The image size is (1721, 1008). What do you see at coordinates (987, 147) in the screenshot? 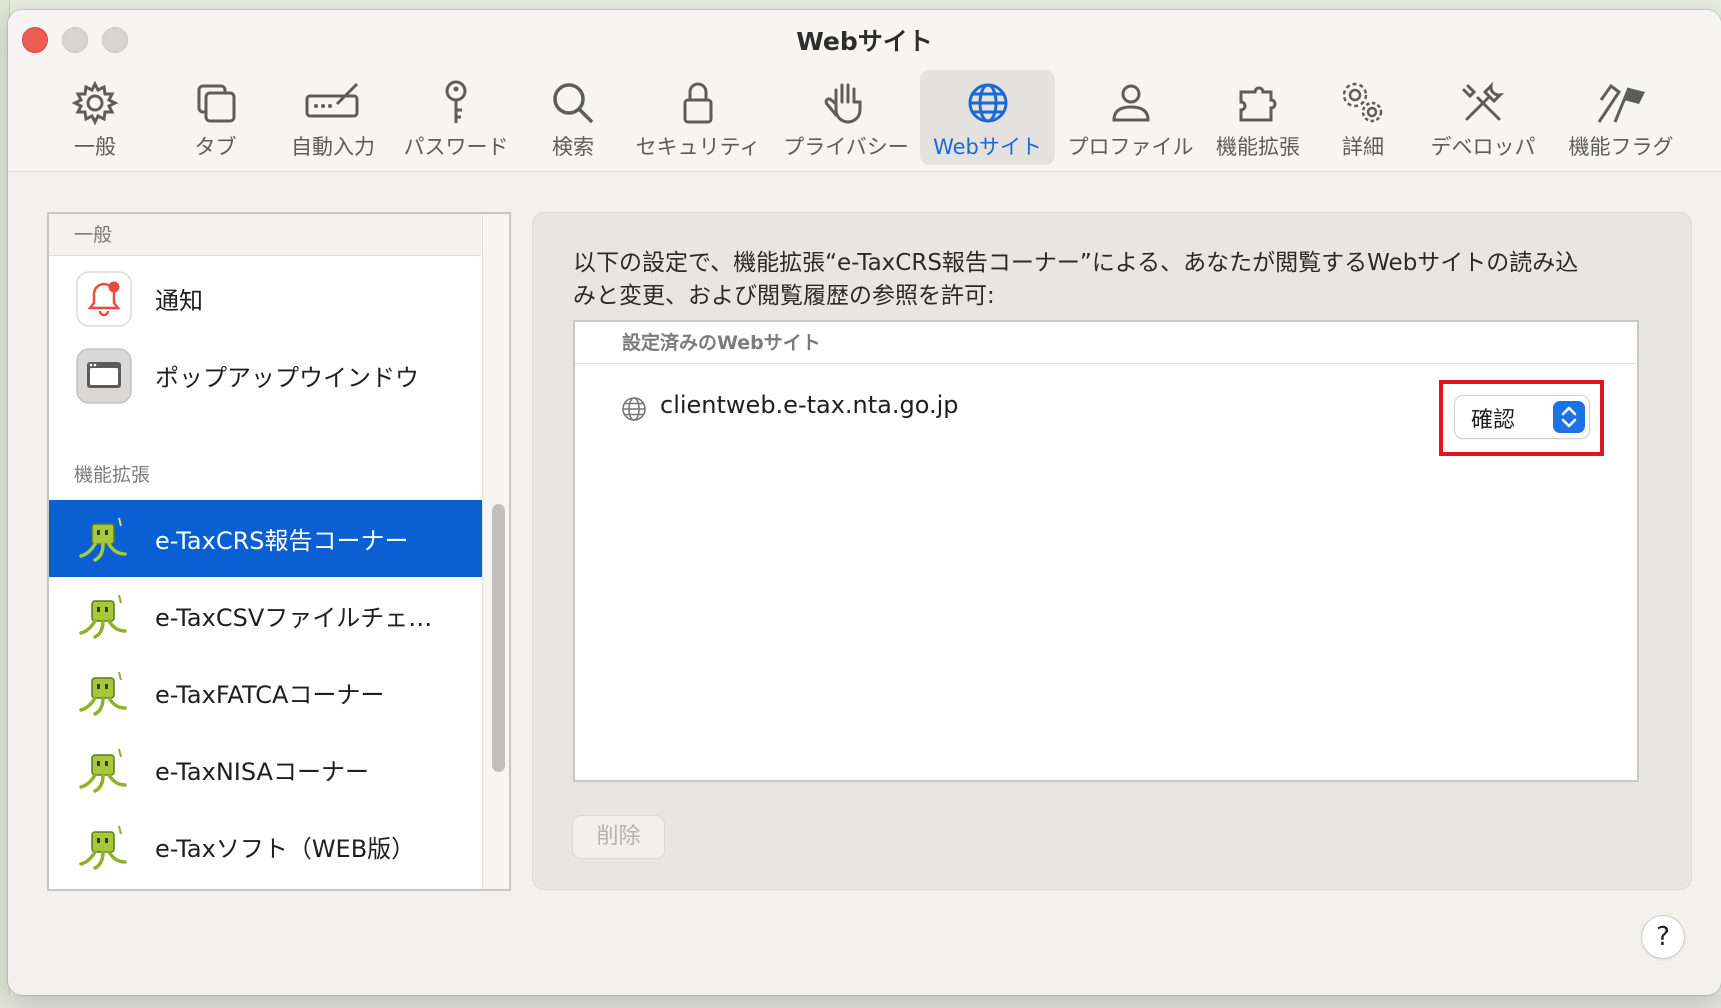
I see `toolbar-label: Webサイト` at bounding box center [987, 147].